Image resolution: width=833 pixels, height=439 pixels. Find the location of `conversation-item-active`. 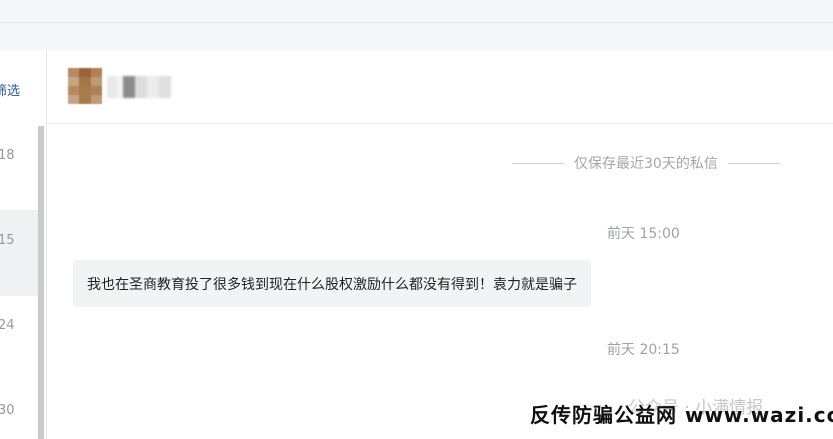

conversation-item-active is located at coordinates (19, 253).